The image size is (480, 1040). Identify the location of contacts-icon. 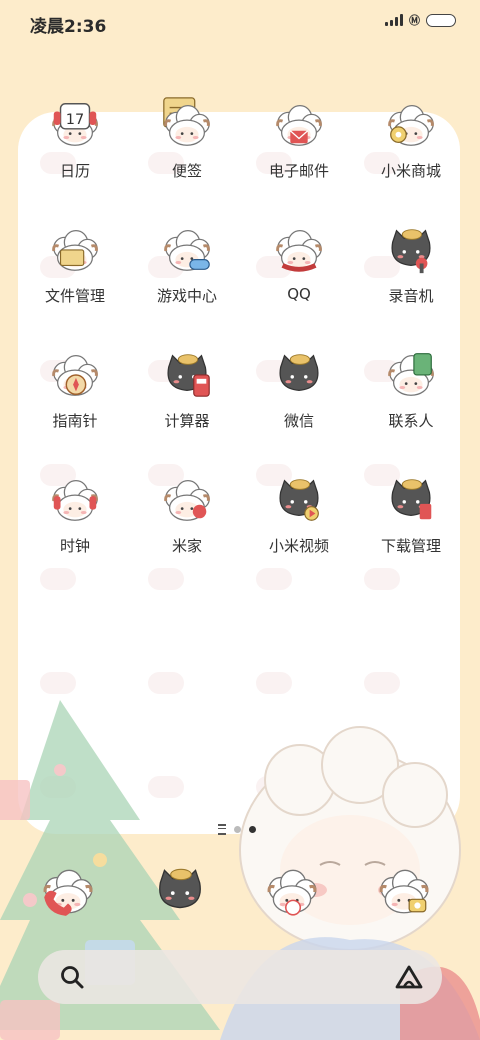
(411, 374).